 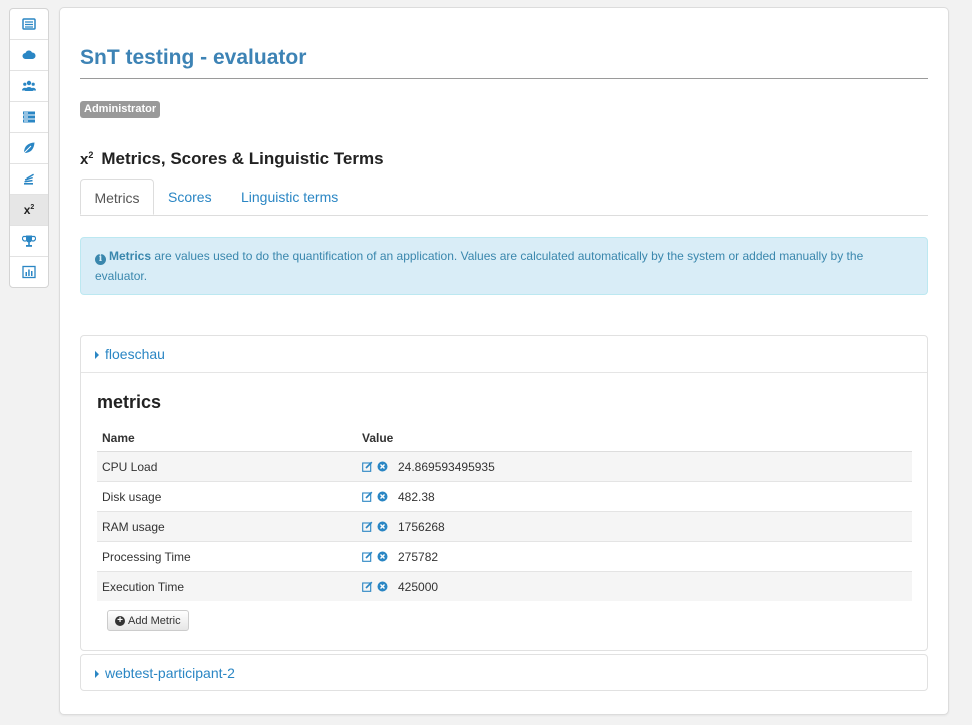 I want to click on sidebar-item-users, so click(x=29, y=86).